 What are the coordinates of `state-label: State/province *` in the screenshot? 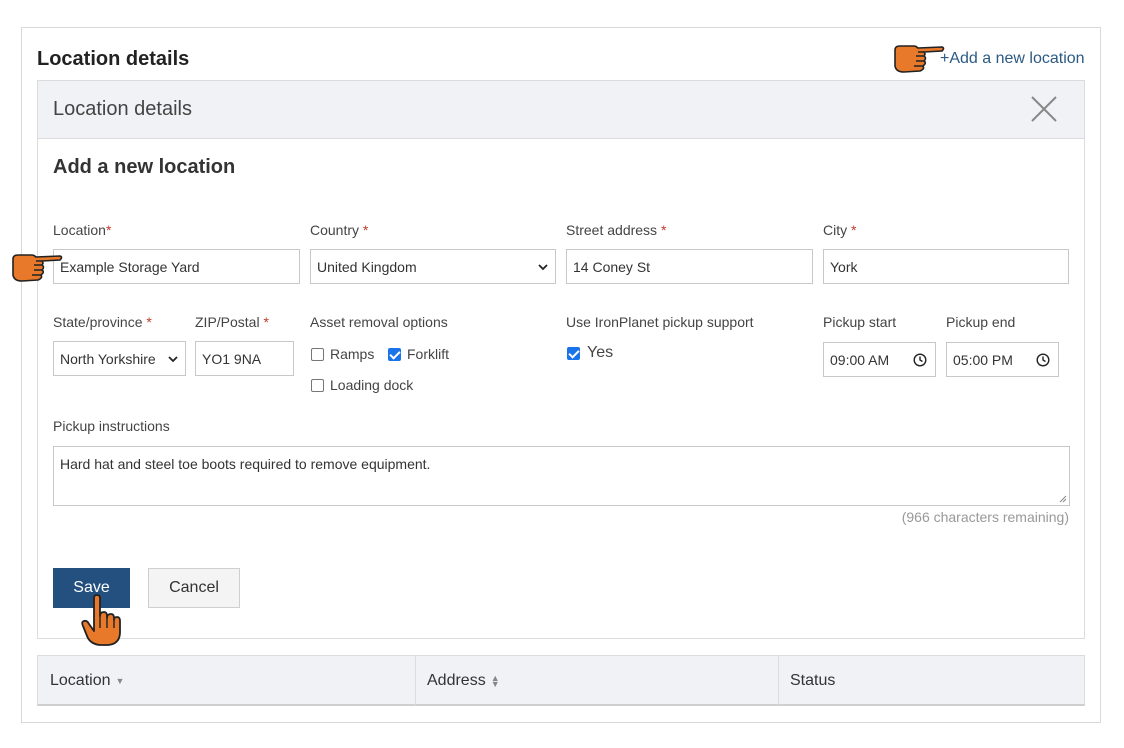 It's located at (102, 322).